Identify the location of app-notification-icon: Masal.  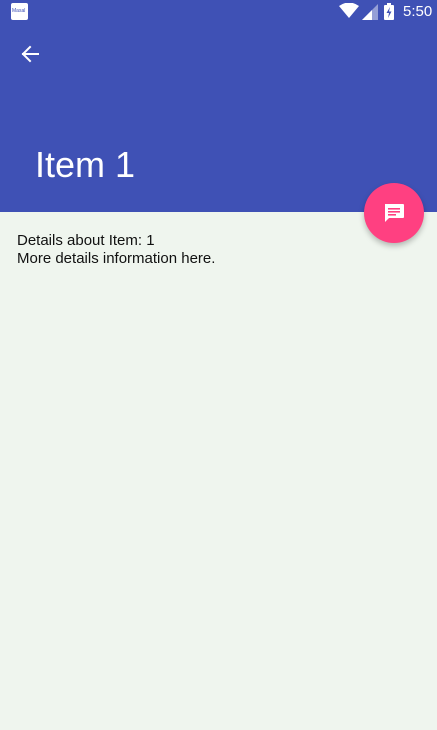
(19, 11).